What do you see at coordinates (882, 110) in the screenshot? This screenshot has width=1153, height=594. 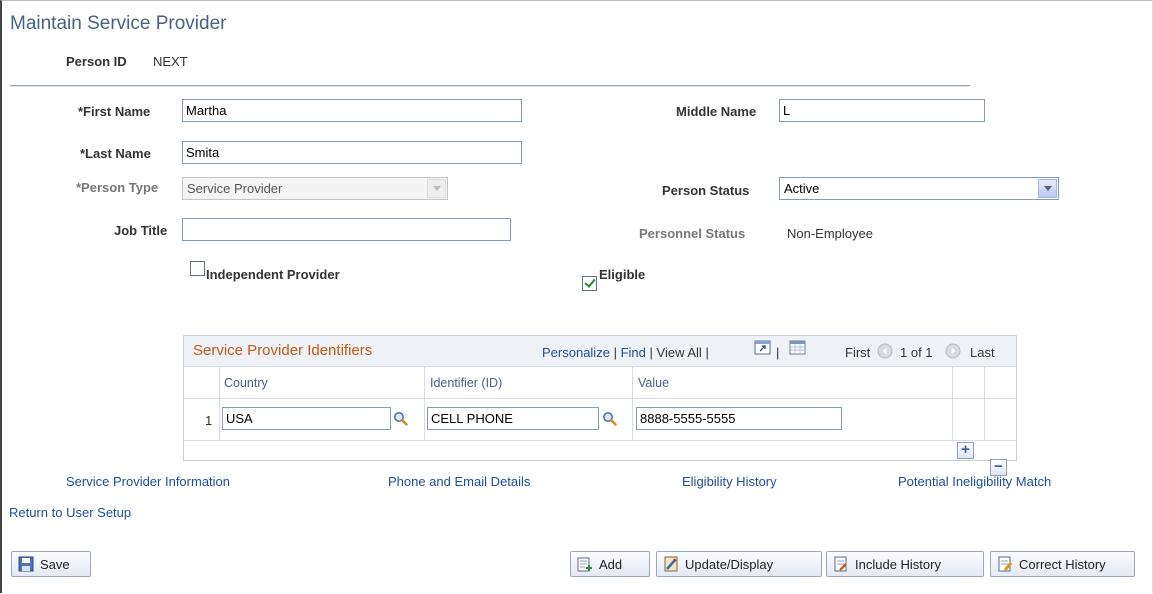 I see `middle-name-field: L` at bounding box center [882, 110].